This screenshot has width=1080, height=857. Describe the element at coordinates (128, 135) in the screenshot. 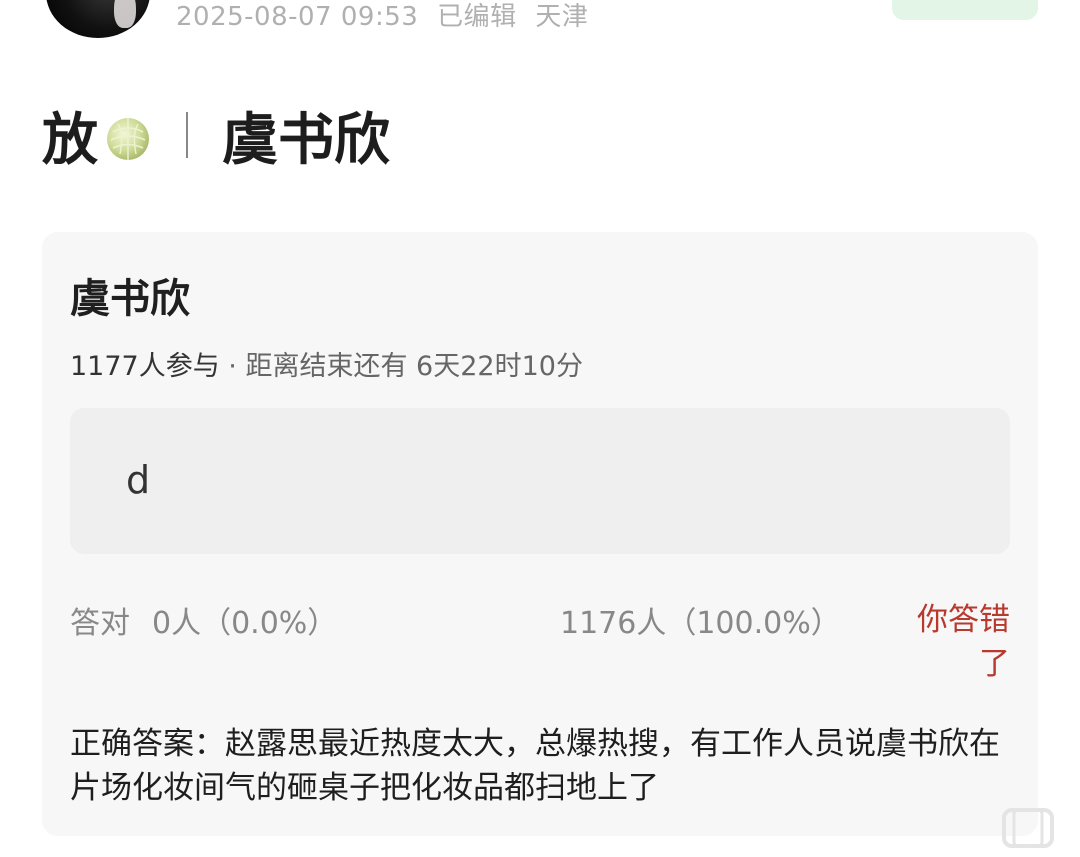

I see `melon-icon` at that location.